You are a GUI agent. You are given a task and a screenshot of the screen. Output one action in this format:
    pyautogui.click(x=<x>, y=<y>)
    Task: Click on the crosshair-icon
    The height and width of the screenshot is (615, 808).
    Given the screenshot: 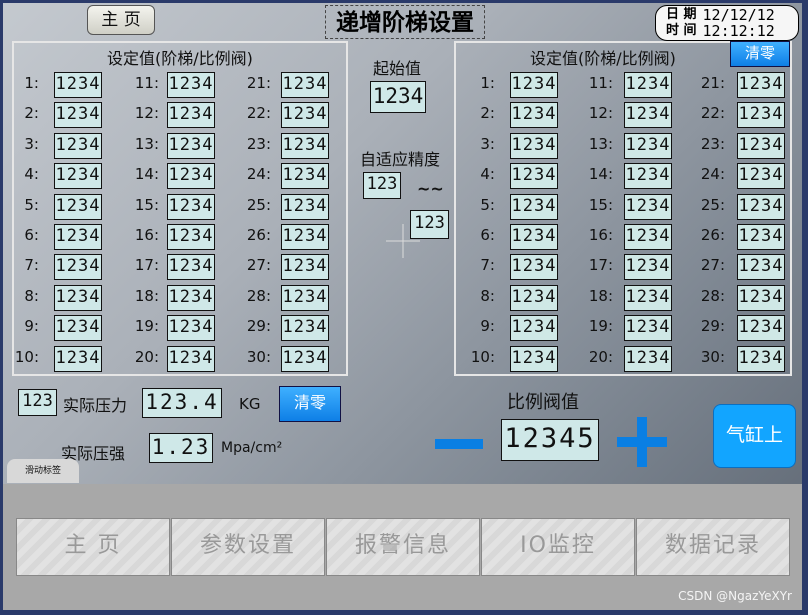 What is the action you would take?
    pyautogui.click(x=403, y=241)
    